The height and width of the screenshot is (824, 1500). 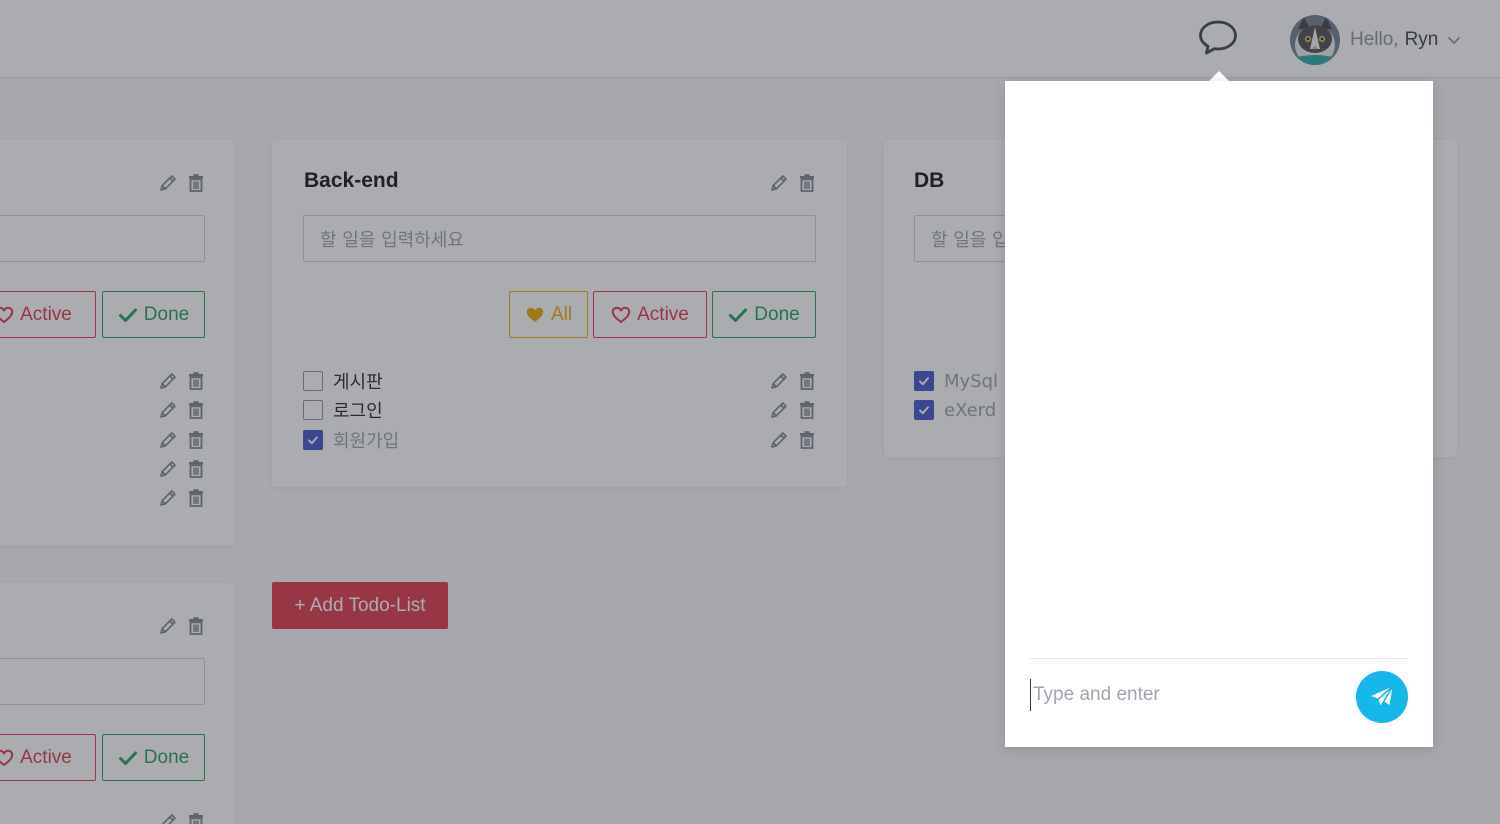 What do you see at coordinates (1219, 76) in the screenshot?
I see `popover-arrow` at bounding box center [1219, 76].